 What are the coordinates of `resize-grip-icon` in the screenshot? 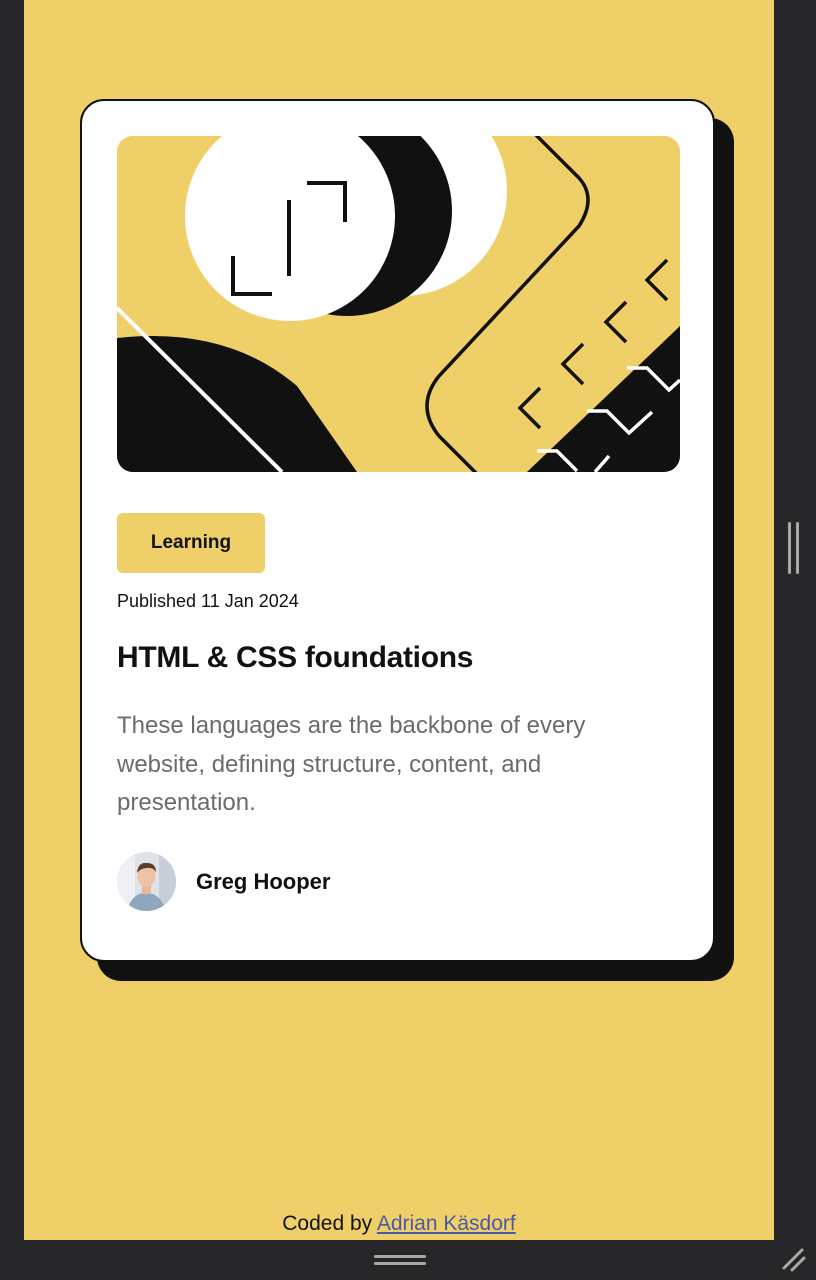 It's located at (794, 1260).